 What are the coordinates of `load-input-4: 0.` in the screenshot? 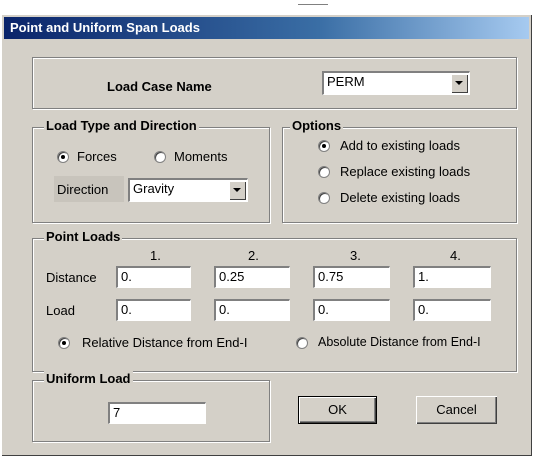 It's located at (452, 310).